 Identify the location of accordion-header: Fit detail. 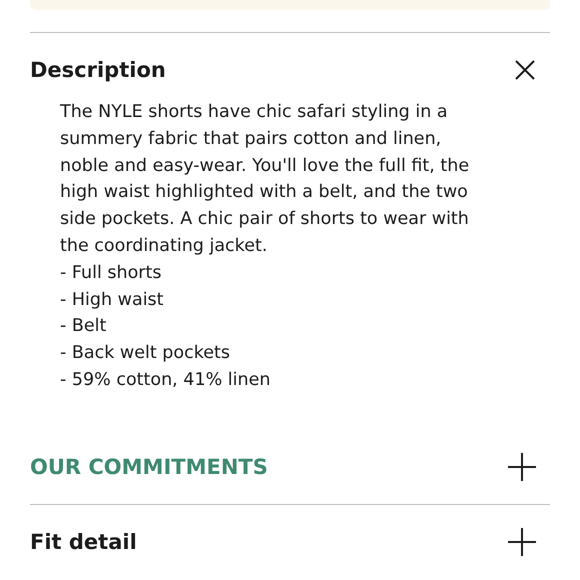
(290, 541).